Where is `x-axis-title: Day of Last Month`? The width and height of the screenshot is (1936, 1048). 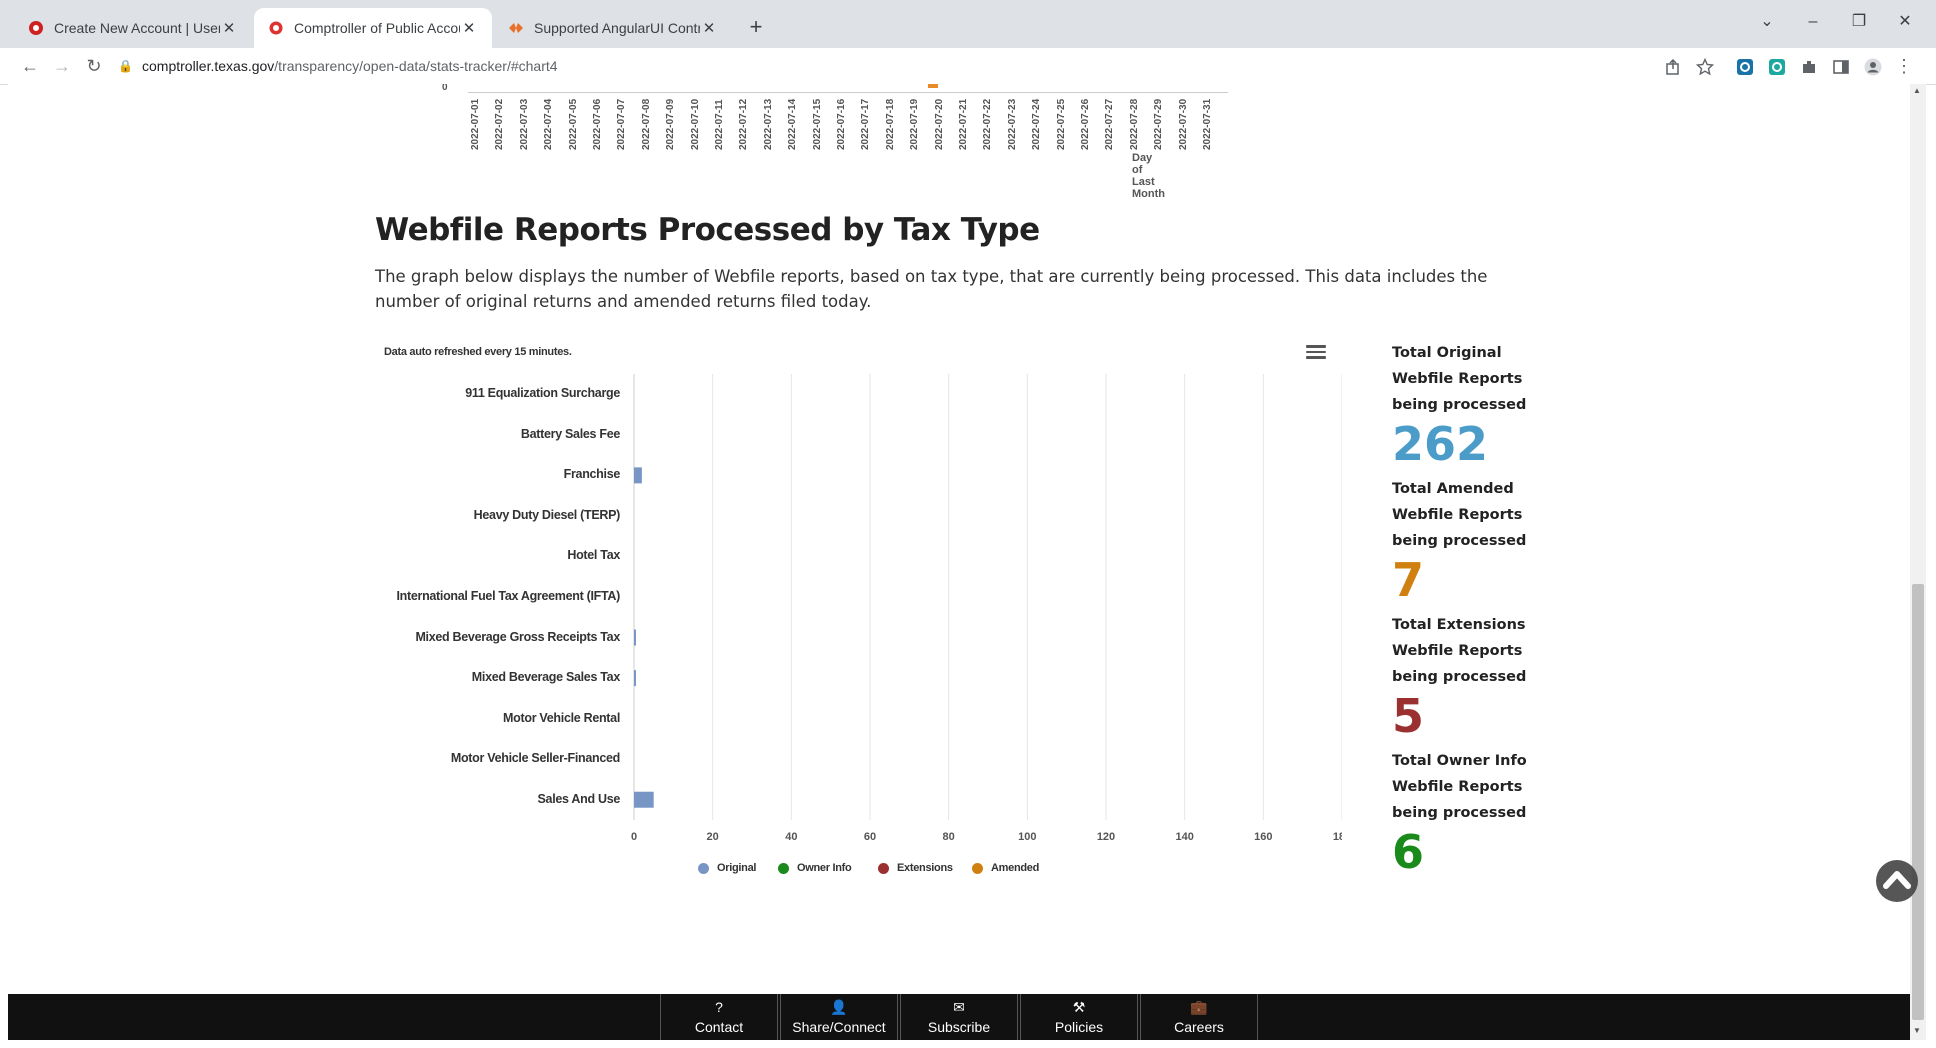
x-axis-title: Day of Last Month is located at coordinates (1148, 176).